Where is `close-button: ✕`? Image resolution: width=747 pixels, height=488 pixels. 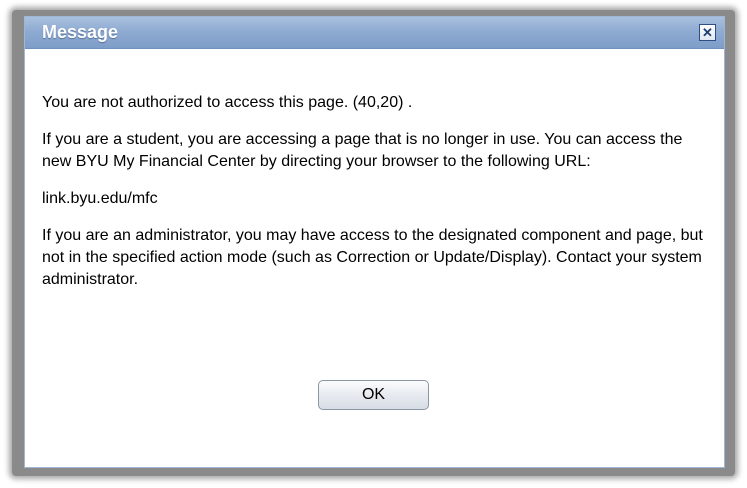
close-button: ✕ is located at coordinates (707, 32).